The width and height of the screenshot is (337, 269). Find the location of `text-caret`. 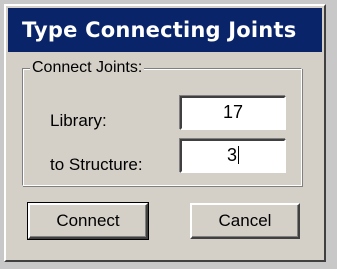

text-caret is located at coordinates (238, 155).